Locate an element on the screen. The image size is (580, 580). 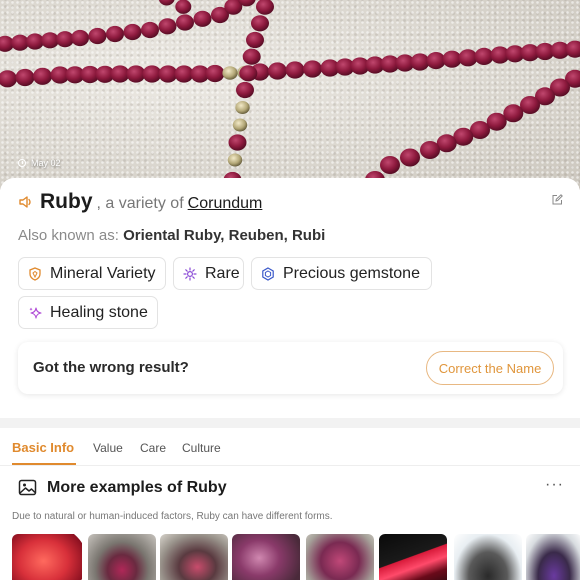
examples-header: More examples of Ruby is located at coordinates (122, 487).